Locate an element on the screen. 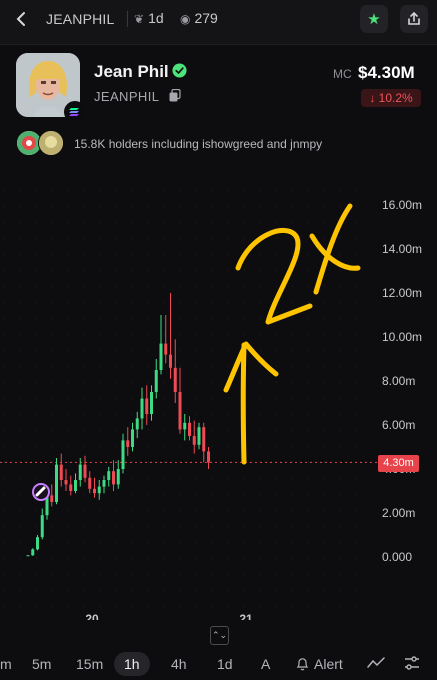 The width and height of the screenshot is (437, 680). sprout-icon: ❦ is located at coordinates (139, 19).